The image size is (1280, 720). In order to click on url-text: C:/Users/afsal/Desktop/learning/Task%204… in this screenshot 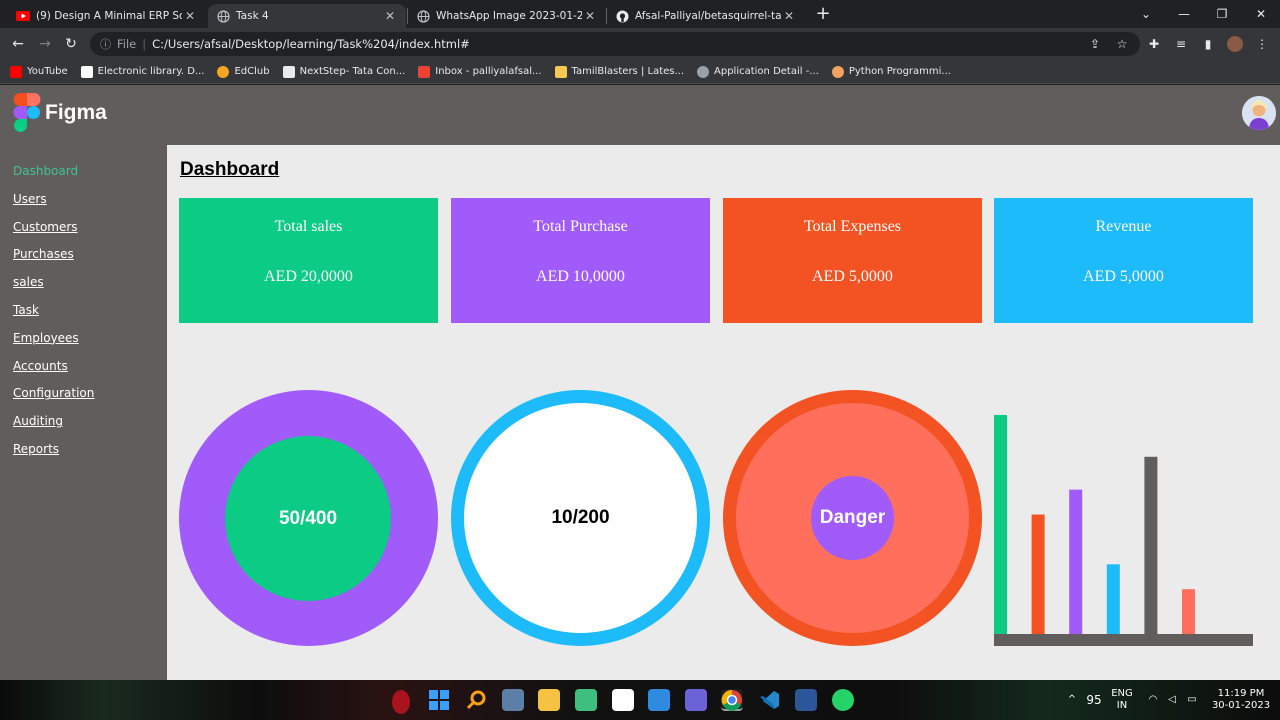, I will do `click(311, 44)`.